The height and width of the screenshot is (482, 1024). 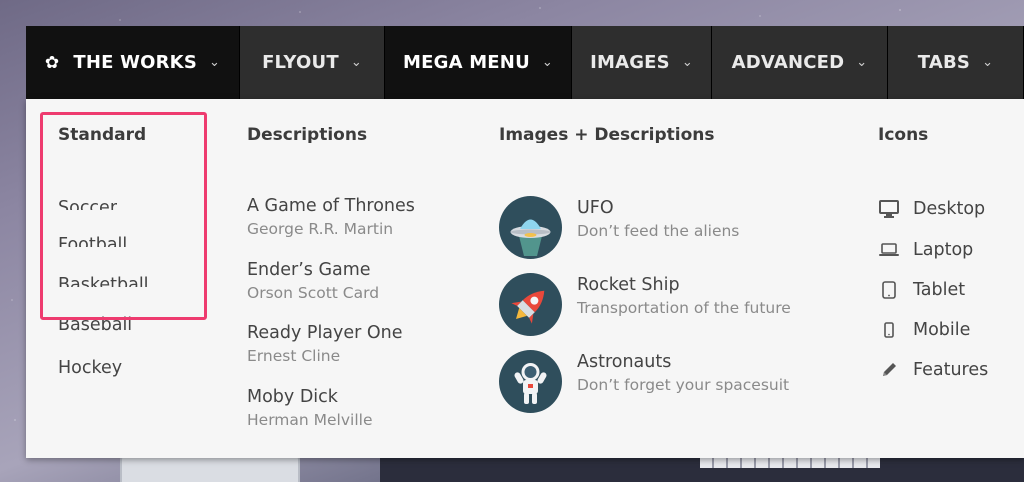 I want to click on book-title: Ender’s Game, so click(x=309, y=270).